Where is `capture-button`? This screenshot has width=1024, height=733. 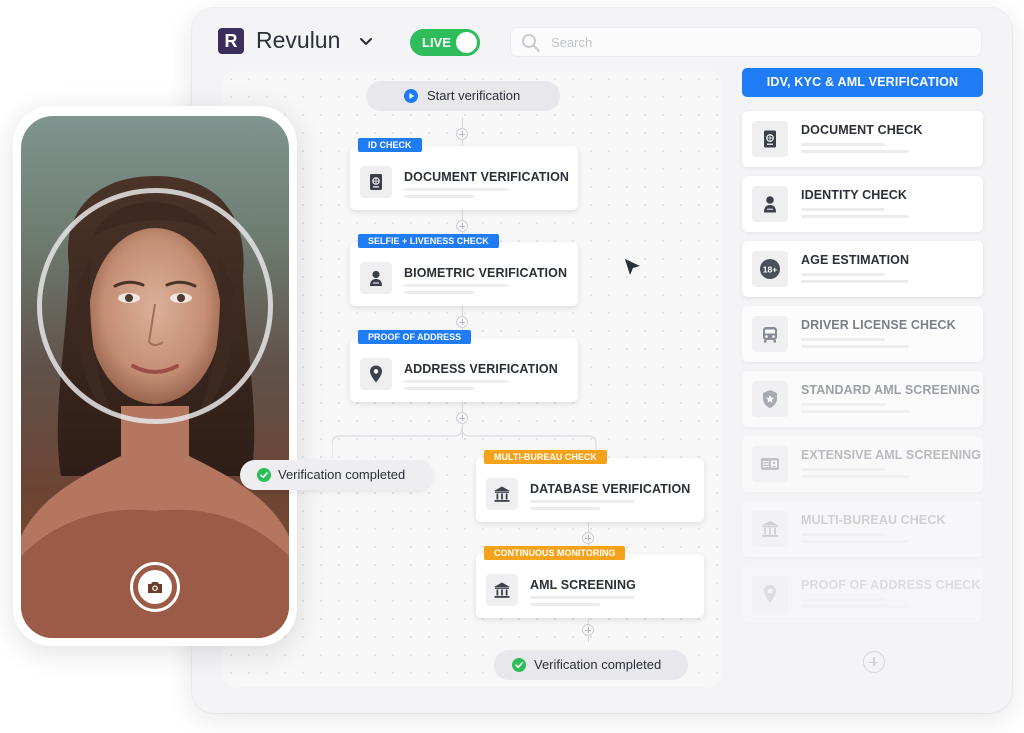 capture-button is located at coordinates (155, 587).